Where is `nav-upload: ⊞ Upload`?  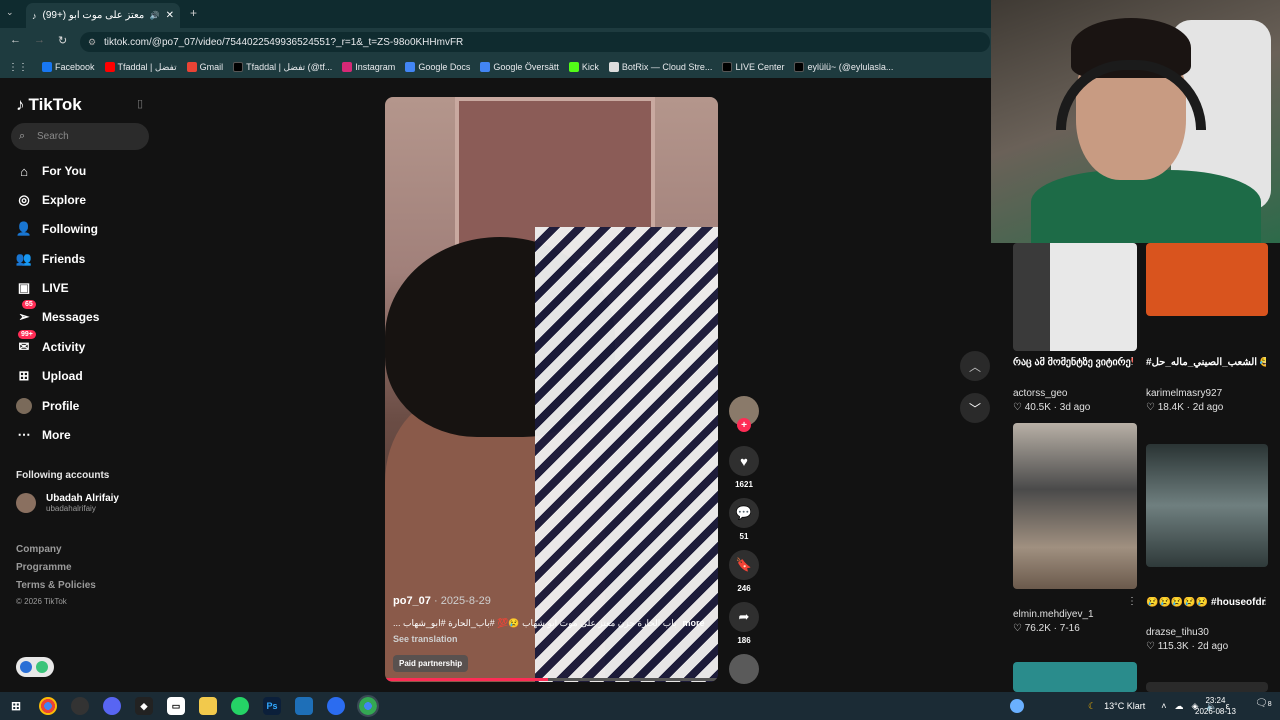
nav-upload: ⊞ Upload is located at coordinates (91, 376).